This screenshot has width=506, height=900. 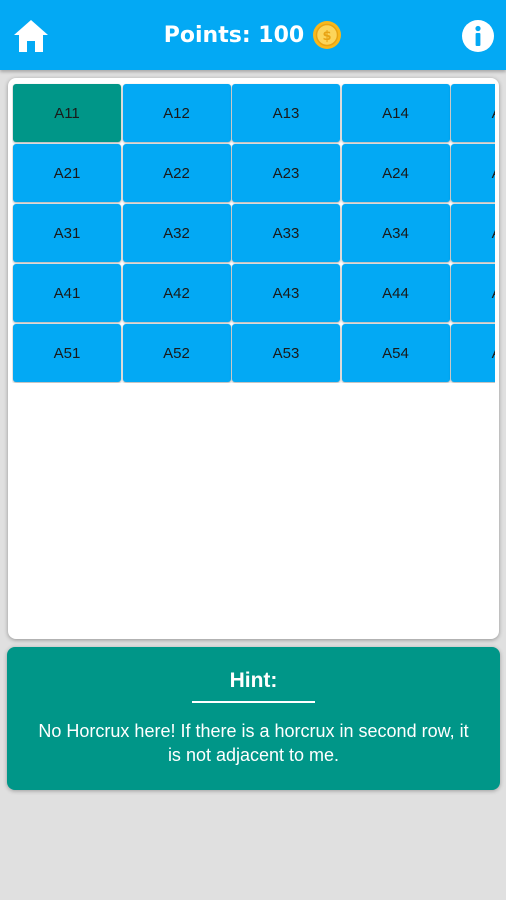 I want to click on grid-cell-a42: A42, so click(x=176, y=293).